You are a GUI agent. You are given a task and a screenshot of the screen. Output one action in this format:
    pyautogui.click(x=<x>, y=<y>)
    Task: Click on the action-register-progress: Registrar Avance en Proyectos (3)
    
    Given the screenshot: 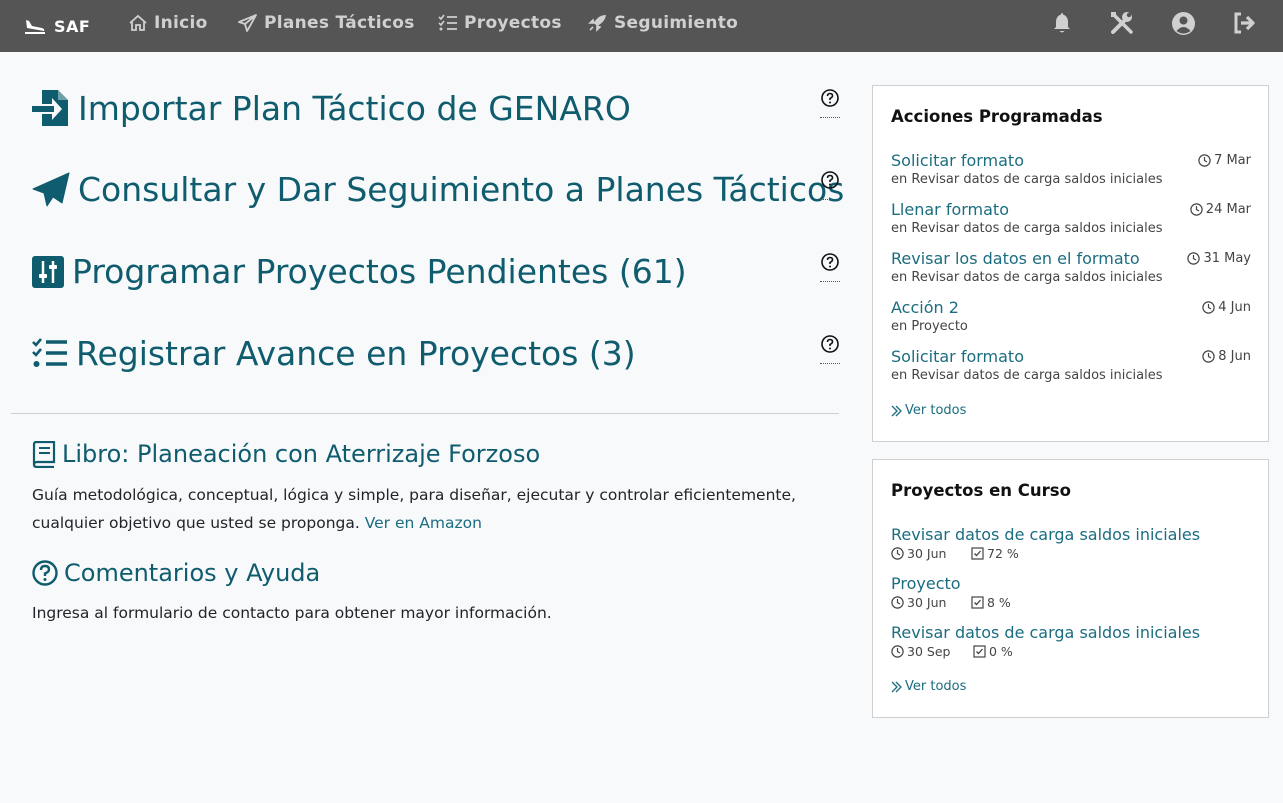 What is the action you would take?
    pyautogui.click(x=334, y=353)
    